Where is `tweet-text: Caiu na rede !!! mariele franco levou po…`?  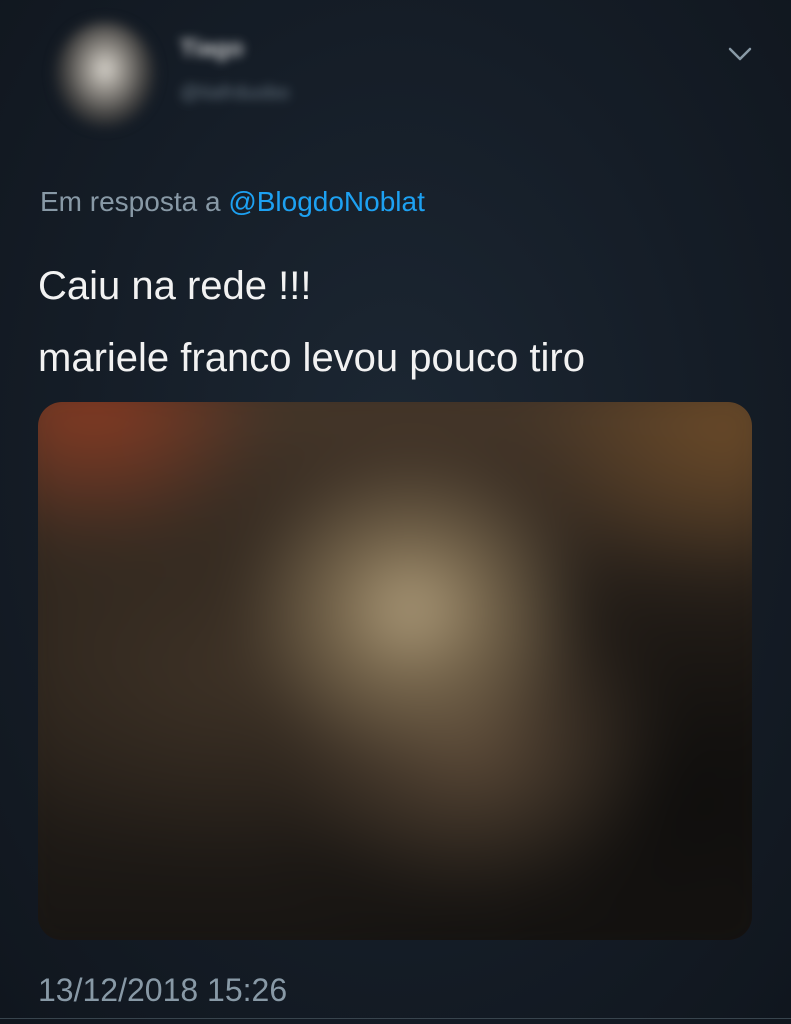 tweet-text: Caiu na rede !!! mariele franco levou po… is located at coordinates (311, 322).